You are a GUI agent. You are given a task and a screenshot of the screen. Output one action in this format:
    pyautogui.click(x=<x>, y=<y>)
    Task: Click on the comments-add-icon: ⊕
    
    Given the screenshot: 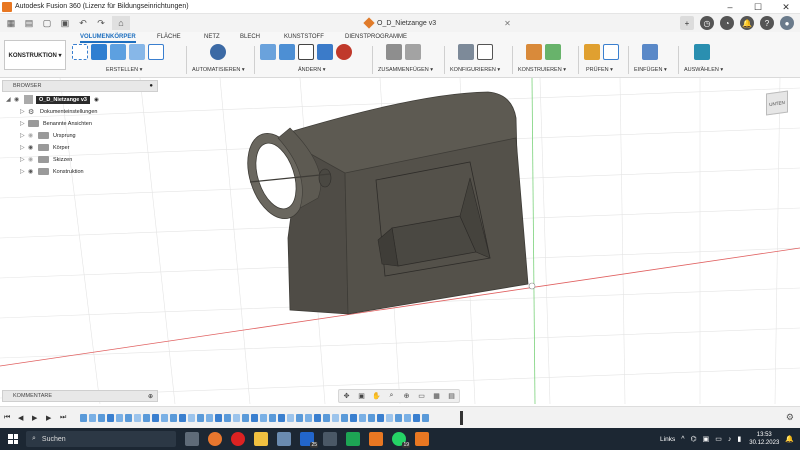 What is the action you would take?
    pyautogui.click(x=150, y=396)
    